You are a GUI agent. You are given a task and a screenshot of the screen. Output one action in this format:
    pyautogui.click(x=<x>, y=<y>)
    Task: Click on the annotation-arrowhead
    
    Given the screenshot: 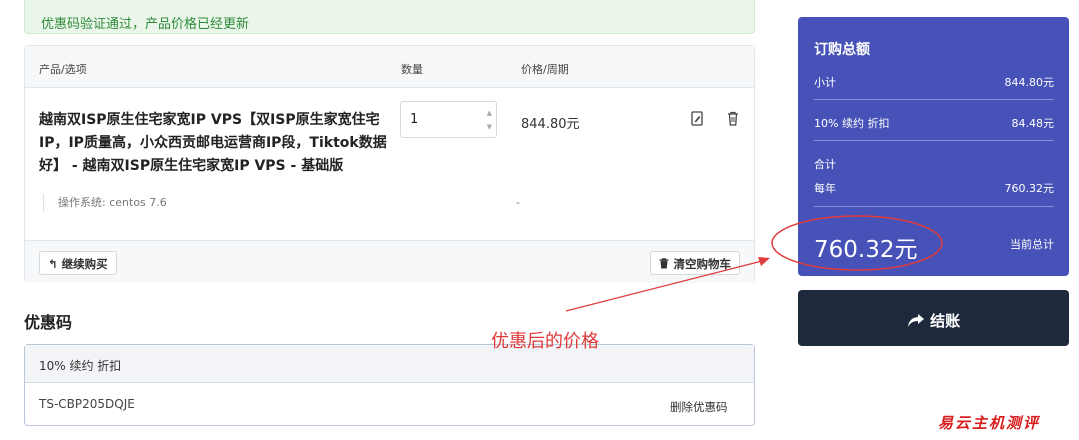 What is the action you would take?
    pyautogui.click(x=764, y=261)
    